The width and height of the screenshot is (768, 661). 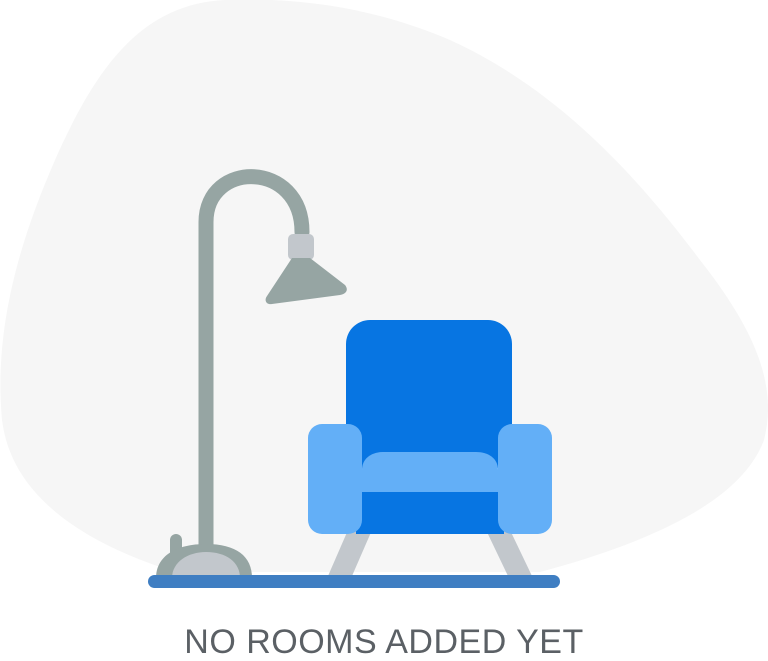 What do you see at coordinates (335, 479) in the screenshot?
I see `armchair-armrest-left` at bounding box center [335, 479].